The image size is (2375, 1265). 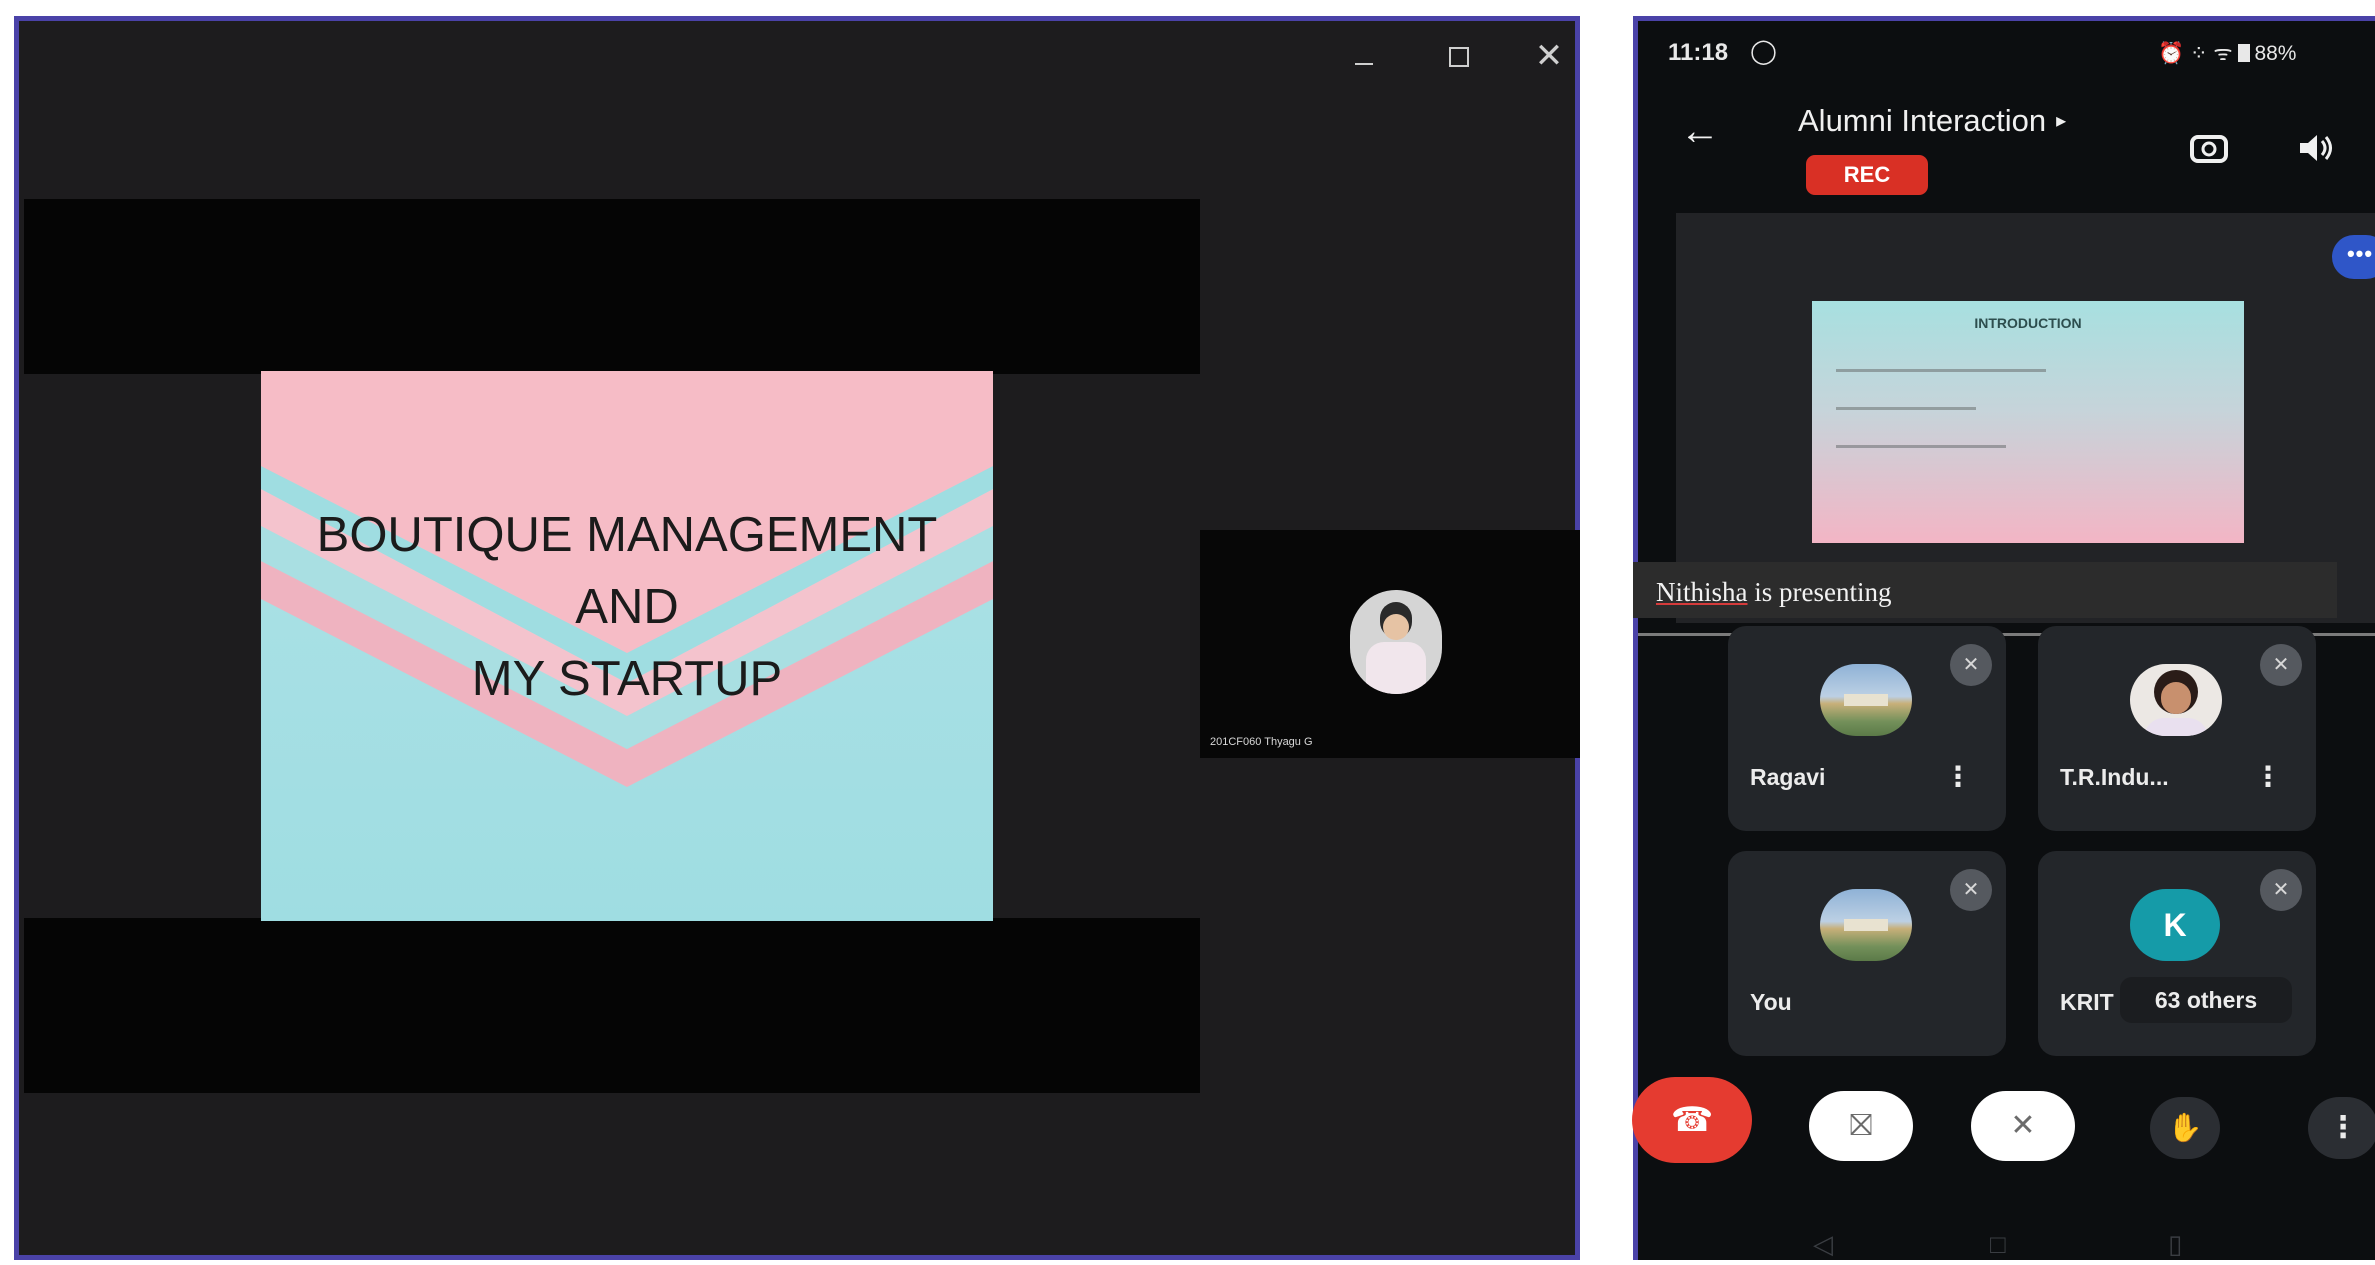 What do you see at coordinates (1700, 131) in the screenshot?
I see `back-arrow-icon: ←` at bounding box center [1700, 131].